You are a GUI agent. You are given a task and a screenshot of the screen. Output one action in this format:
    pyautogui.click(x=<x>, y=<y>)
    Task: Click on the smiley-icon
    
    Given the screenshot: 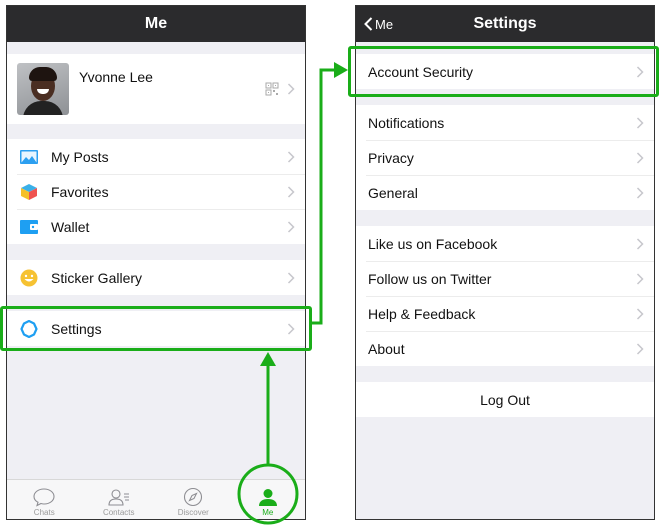 What is the action you would take?
    pyautogui.click(x=29, y=278)
    